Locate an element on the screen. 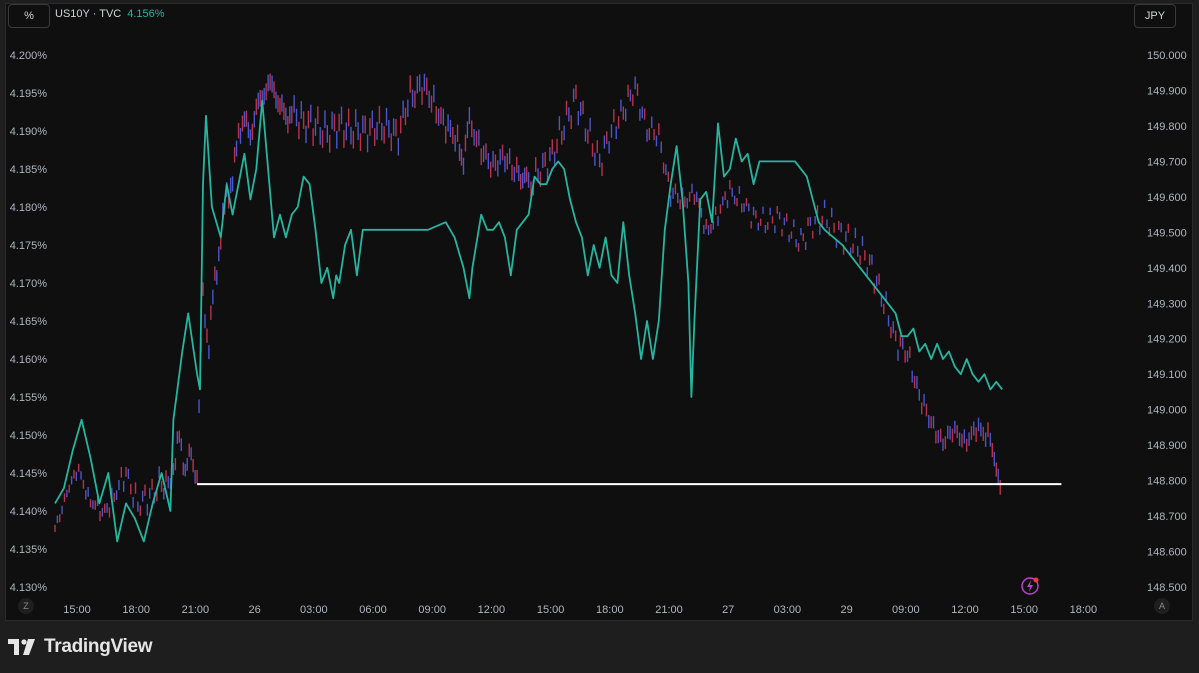  right-axis-tick-label: 149.100 is located at coordinates (1167, 375).